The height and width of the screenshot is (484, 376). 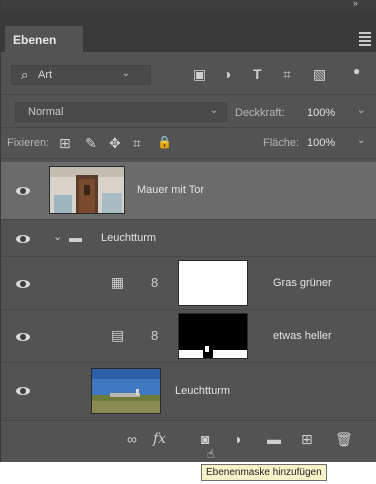 I want to click on blend-mode-select: Normal ⌄, so click(x=121, y=112).